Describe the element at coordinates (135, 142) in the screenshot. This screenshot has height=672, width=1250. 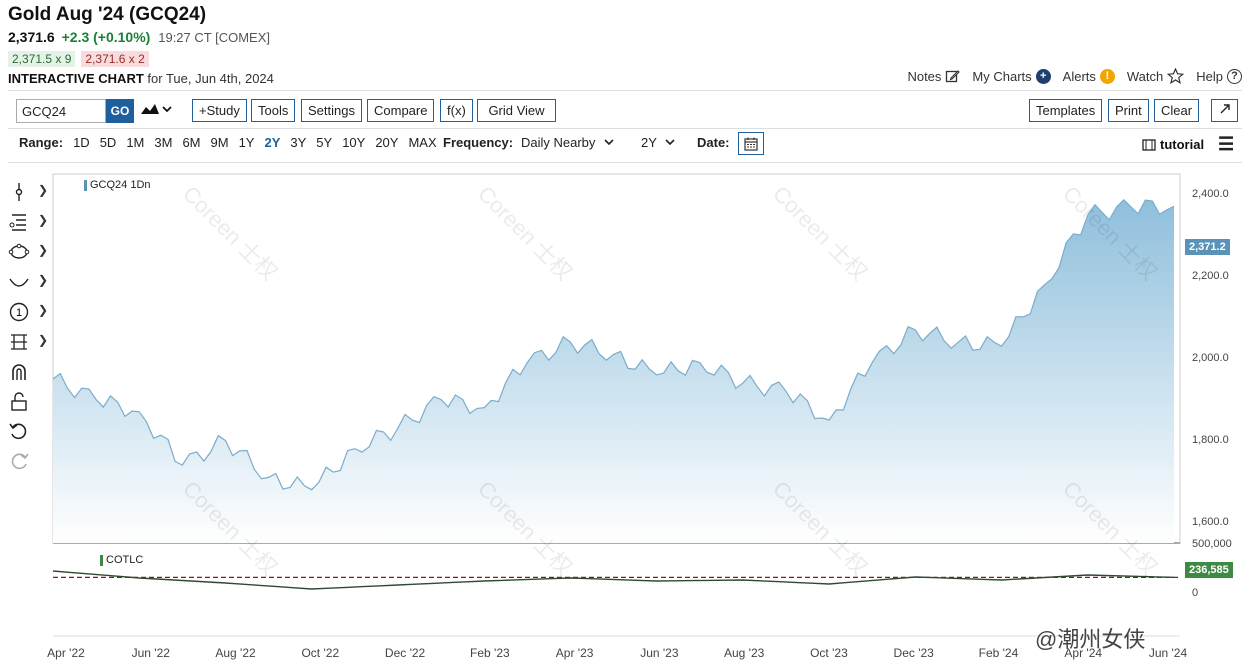
I see `range-option: 1M` at that location.